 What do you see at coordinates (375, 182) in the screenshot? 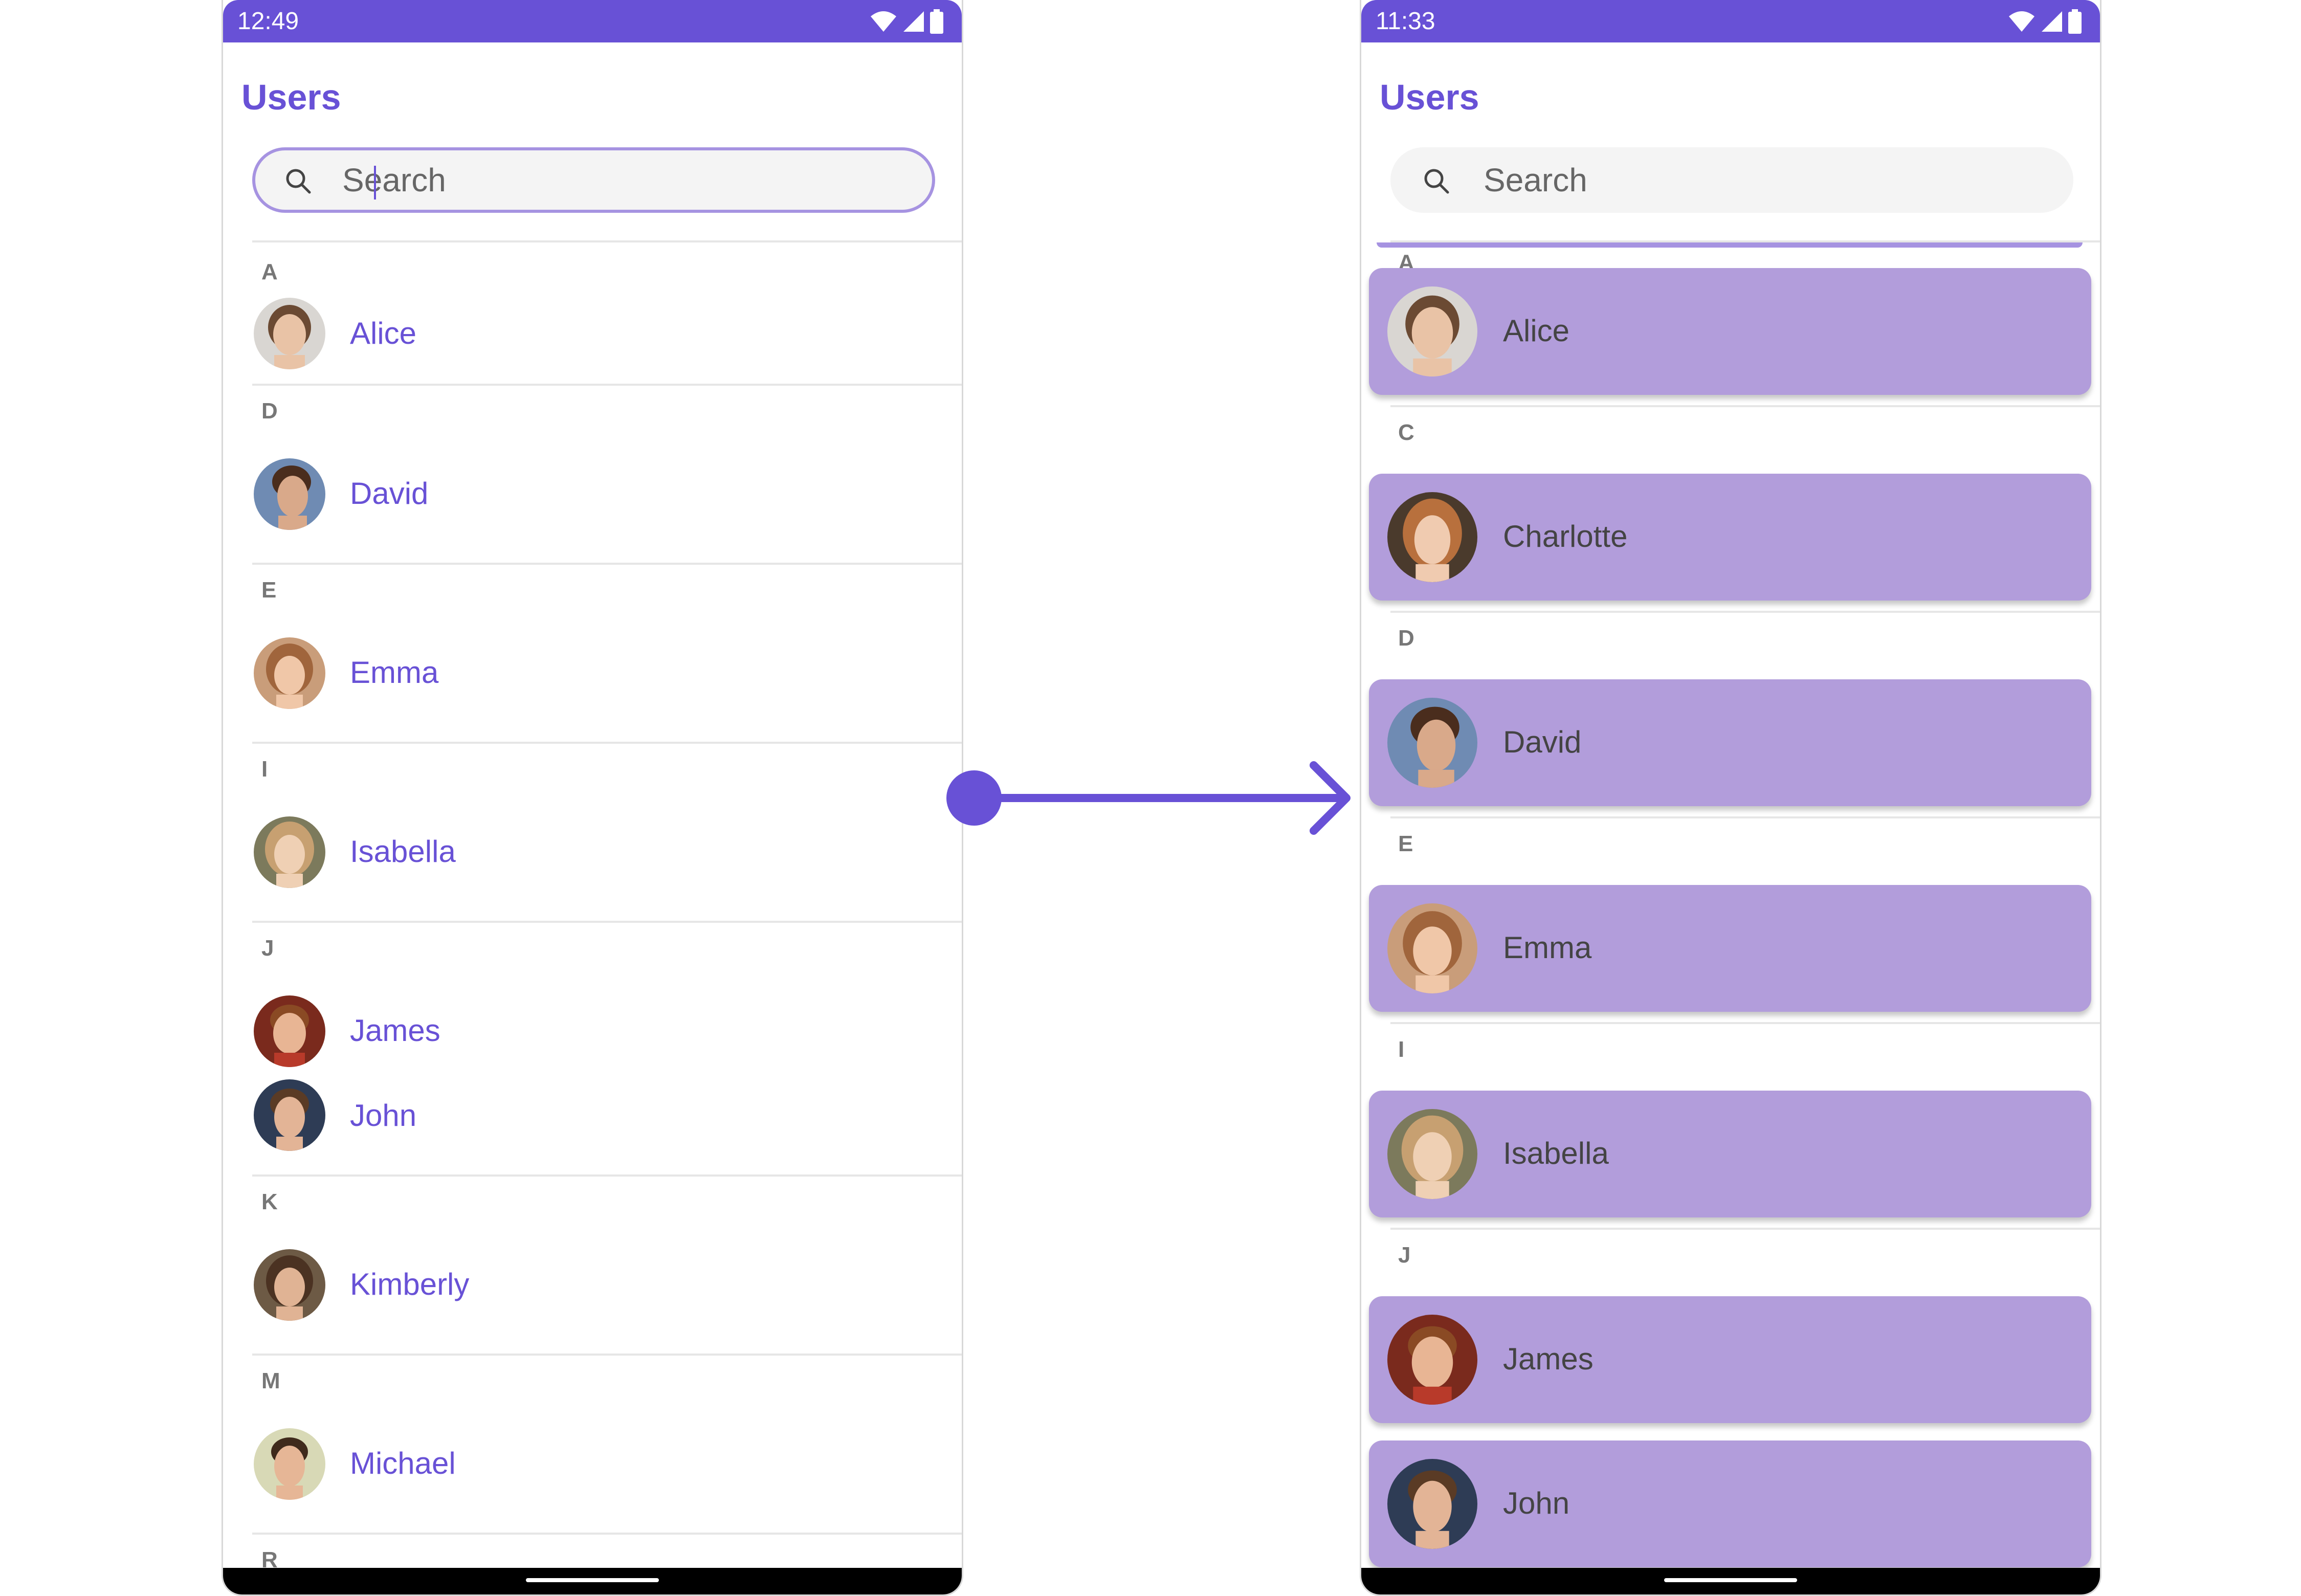
I see `text-caret` at bounding box center [375, 182].